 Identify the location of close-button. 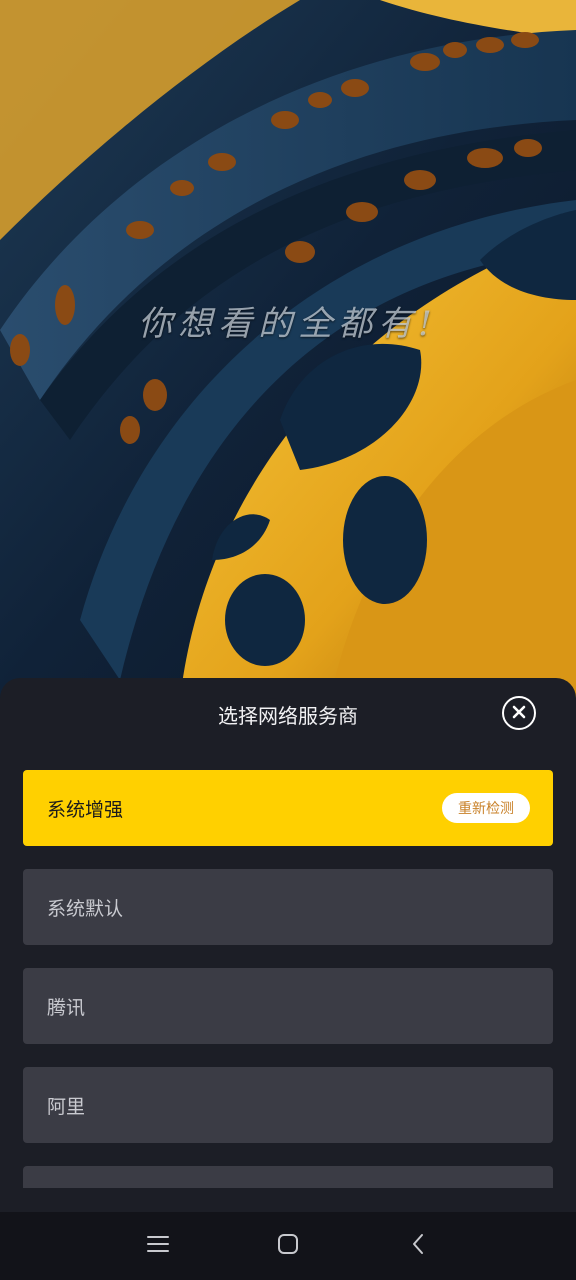
(519, 713).